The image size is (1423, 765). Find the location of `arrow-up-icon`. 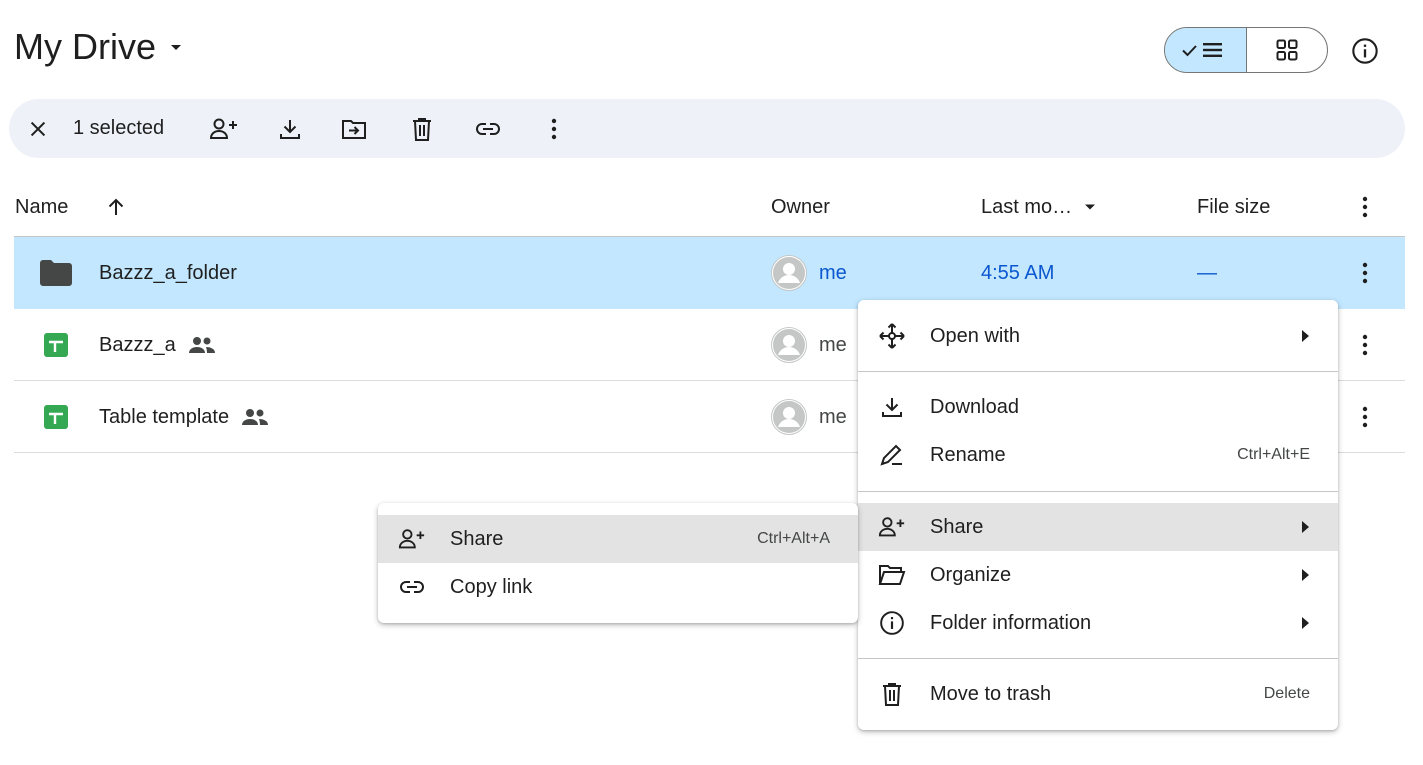

arrow-up-icon is located at coordinates (116, 206).